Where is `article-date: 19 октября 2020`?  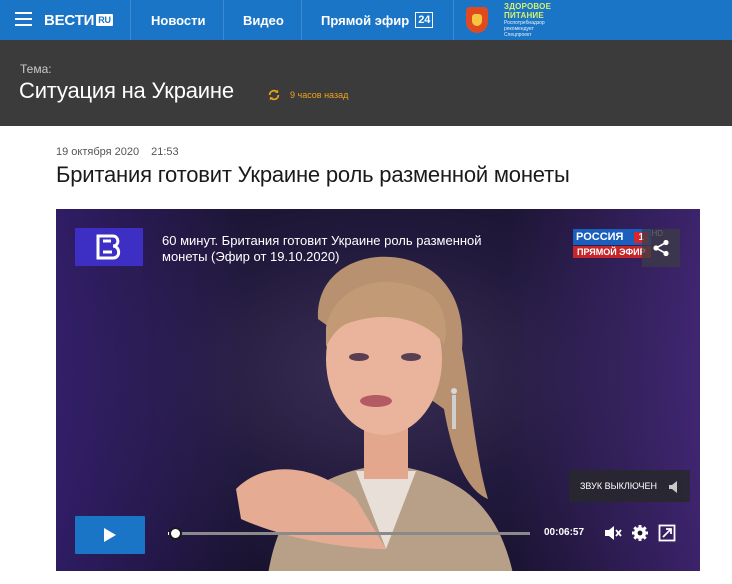
article-date: 19 октября 2020 is located at coordinates (98, 152).